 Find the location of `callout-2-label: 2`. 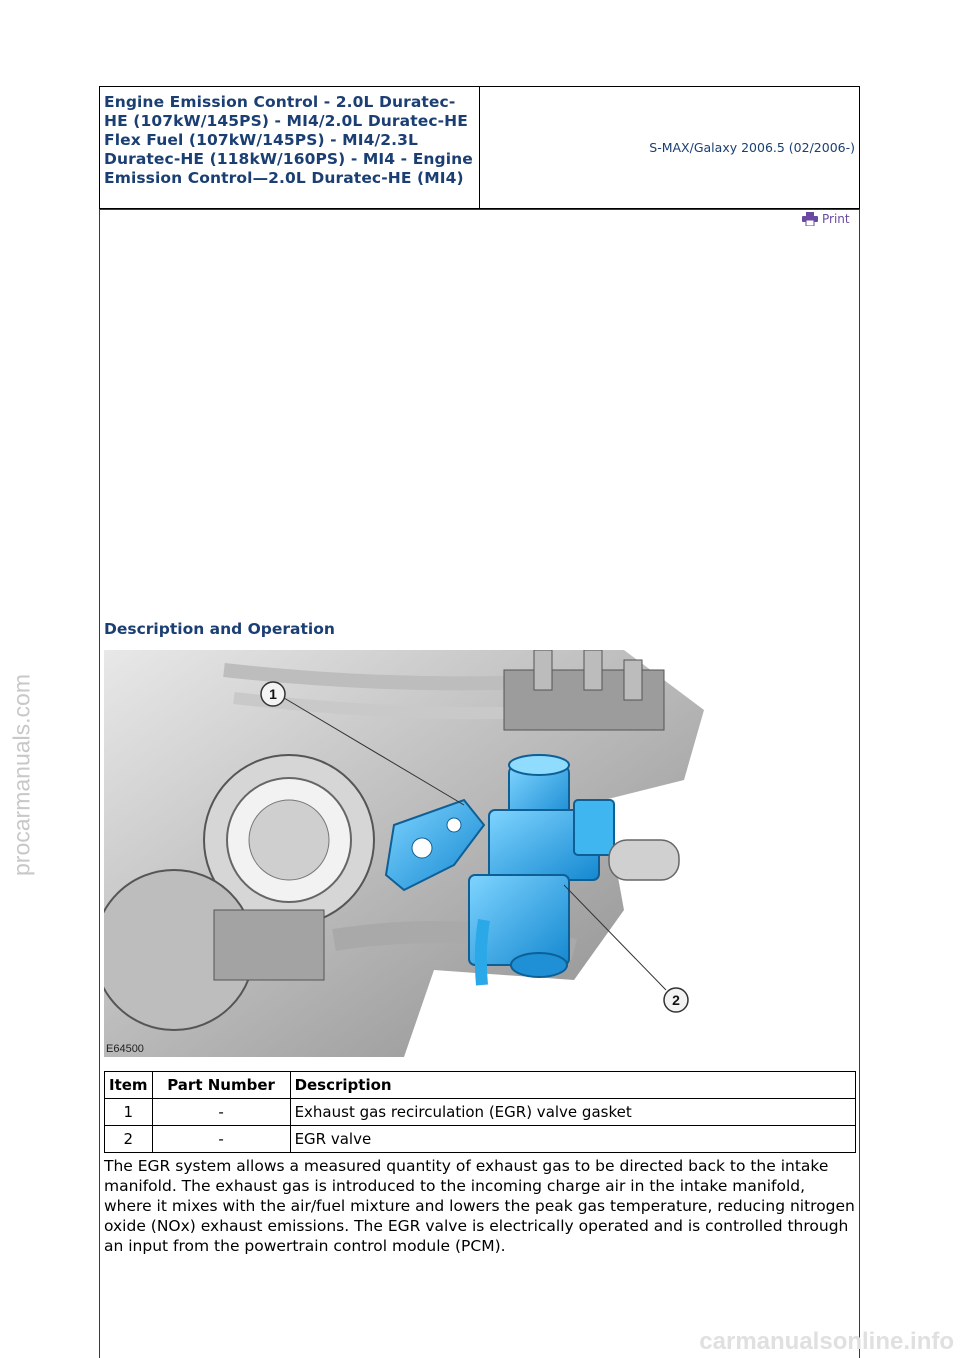

callout-2-label: 2 is located at coordinates (676, 1000).